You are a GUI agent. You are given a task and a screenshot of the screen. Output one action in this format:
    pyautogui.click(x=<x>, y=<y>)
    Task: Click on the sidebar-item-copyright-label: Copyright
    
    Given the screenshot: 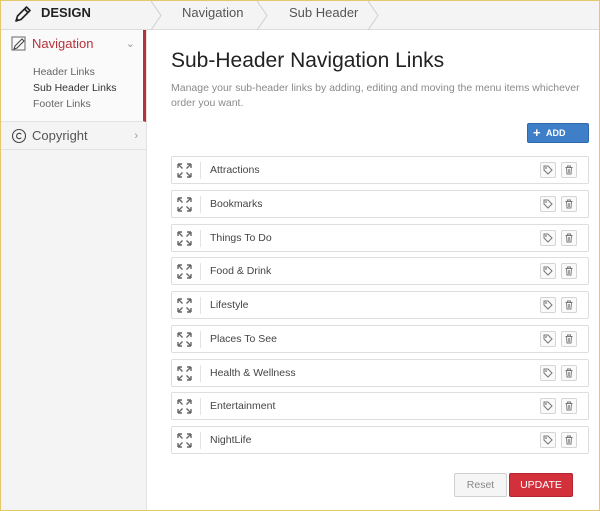 What is the action you would take?
    pyautogui.click(x=60, y=135)
    